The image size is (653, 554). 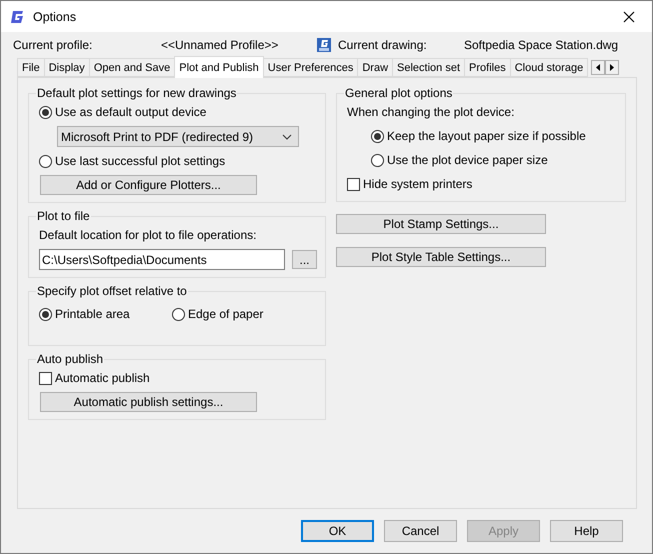 I want to click on dialog-button: Cancel, so click(x=420, y=531).